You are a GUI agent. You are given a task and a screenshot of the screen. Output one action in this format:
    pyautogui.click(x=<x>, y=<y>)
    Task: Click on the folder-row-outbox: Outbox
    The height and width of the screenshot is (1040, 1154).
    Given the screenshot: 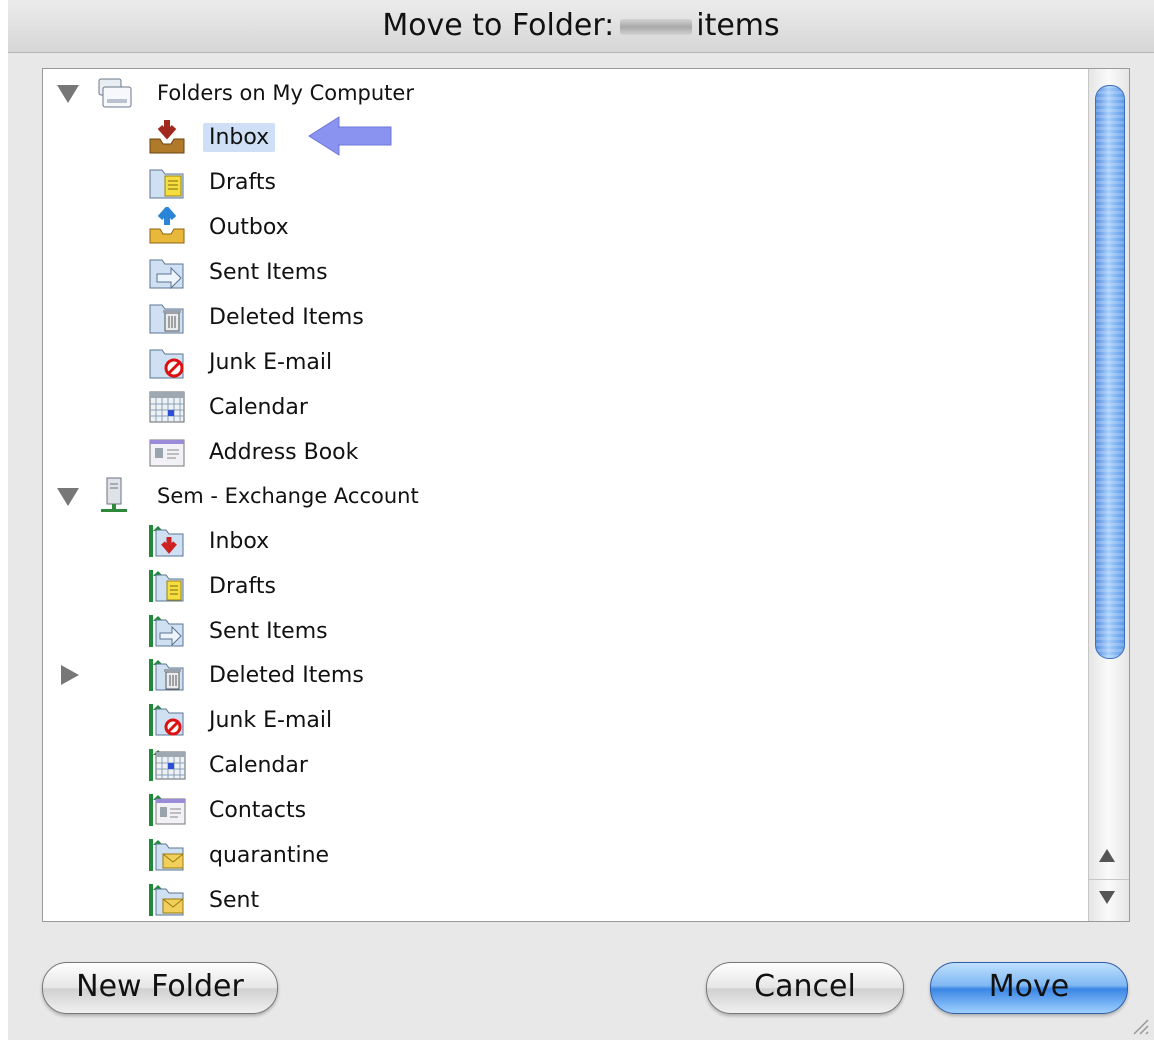 What is the action you would take?
    pyautogui.click(x=563, y=227)
    